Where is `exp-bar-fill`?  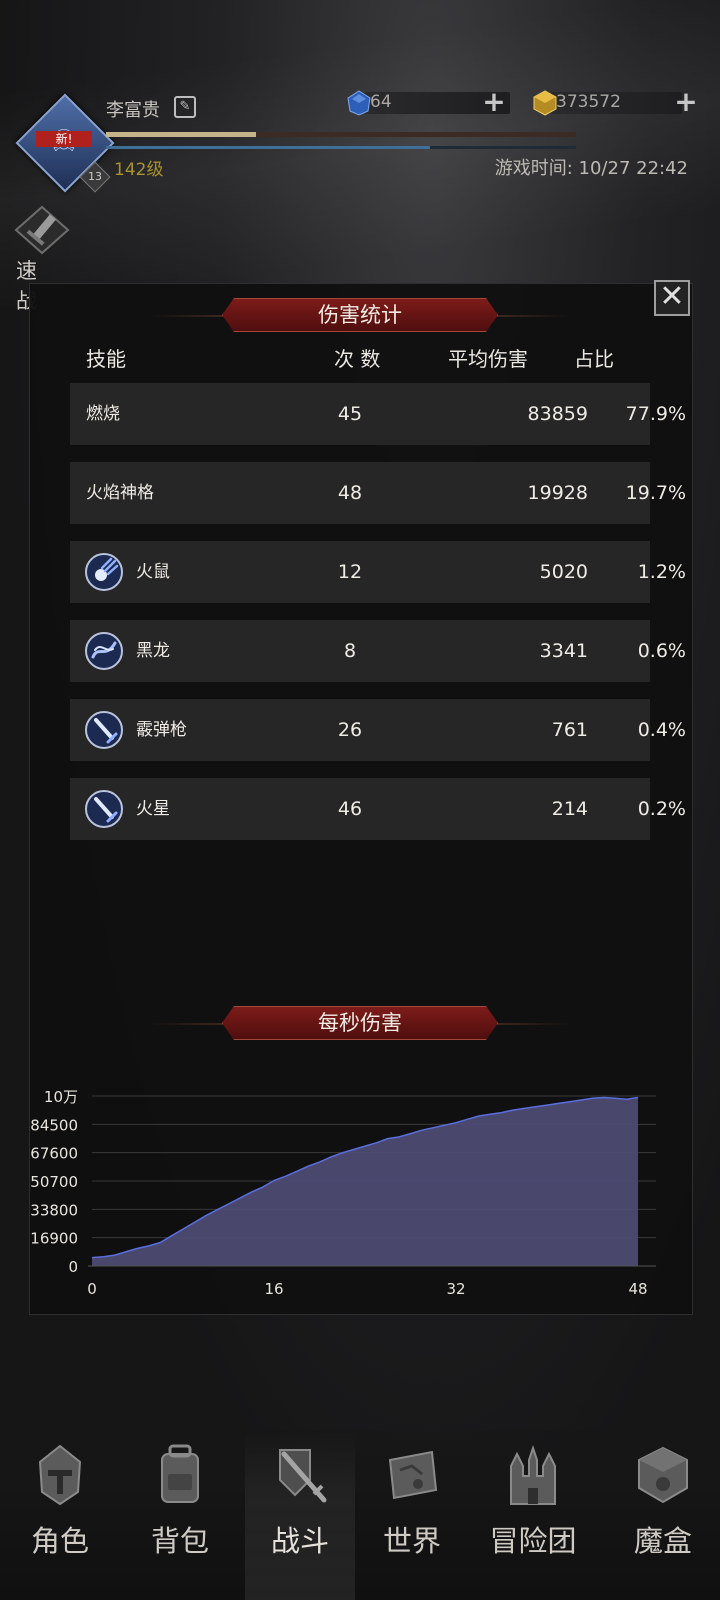 exp-bar-fill is located at coordinates (181, 134).